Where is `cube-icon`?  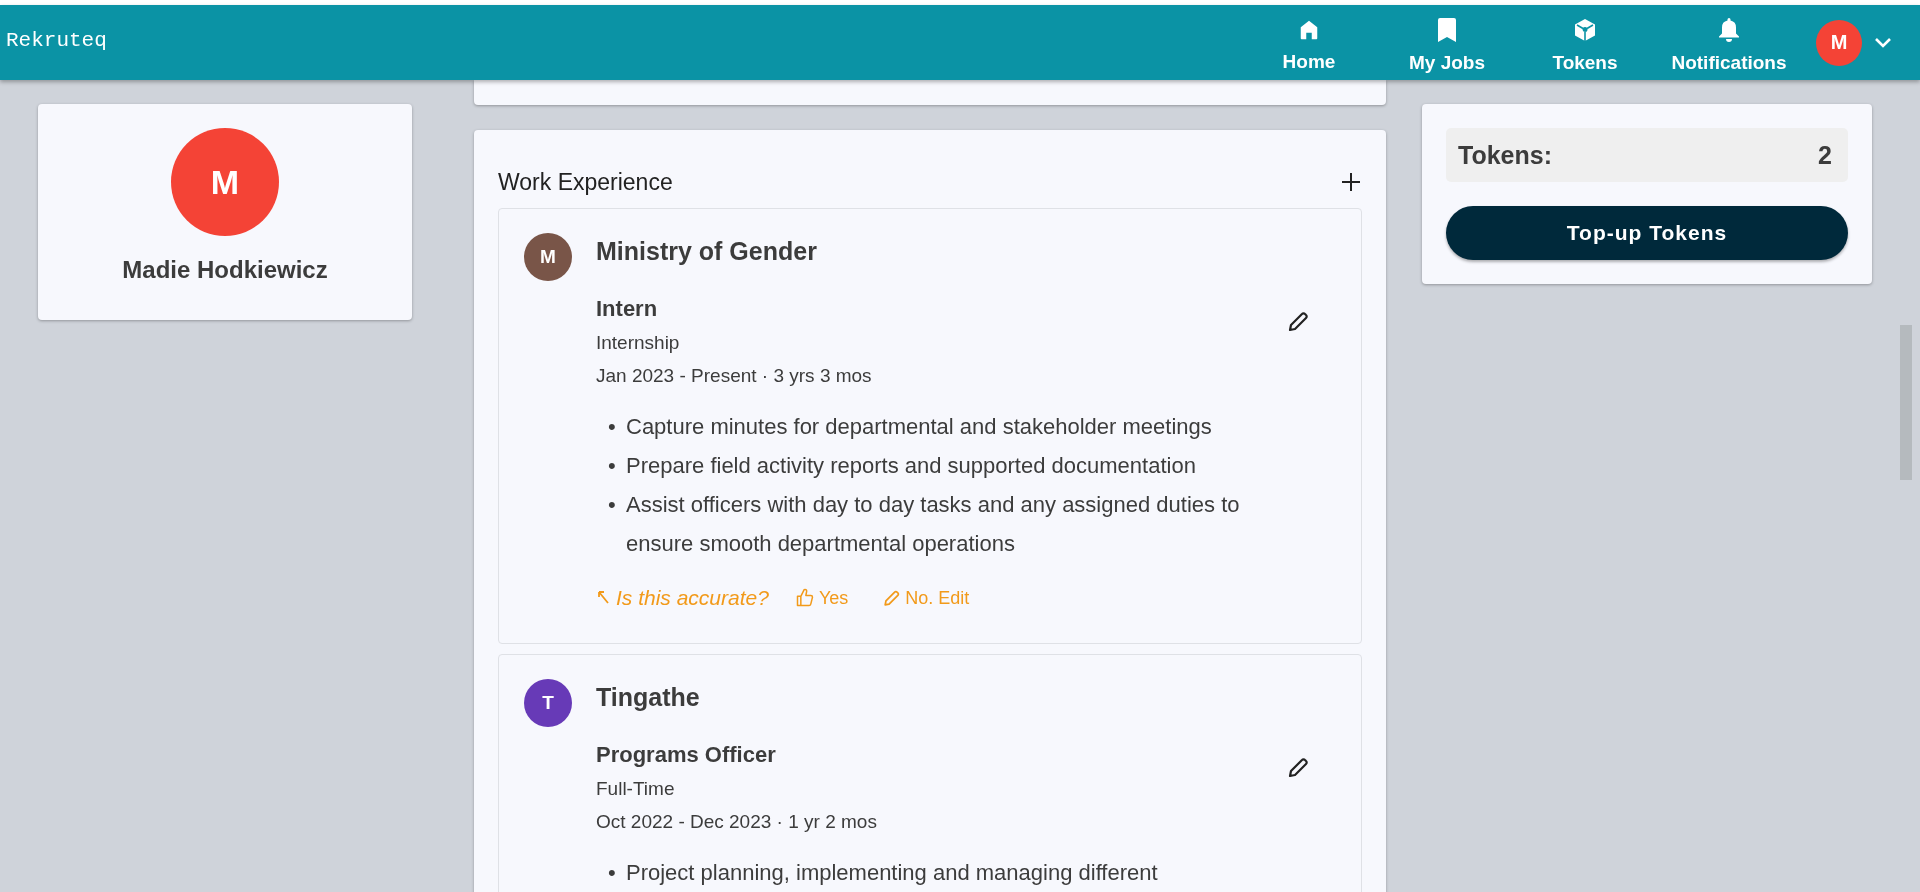 cube-icon is located at coordinates (1585, 29).